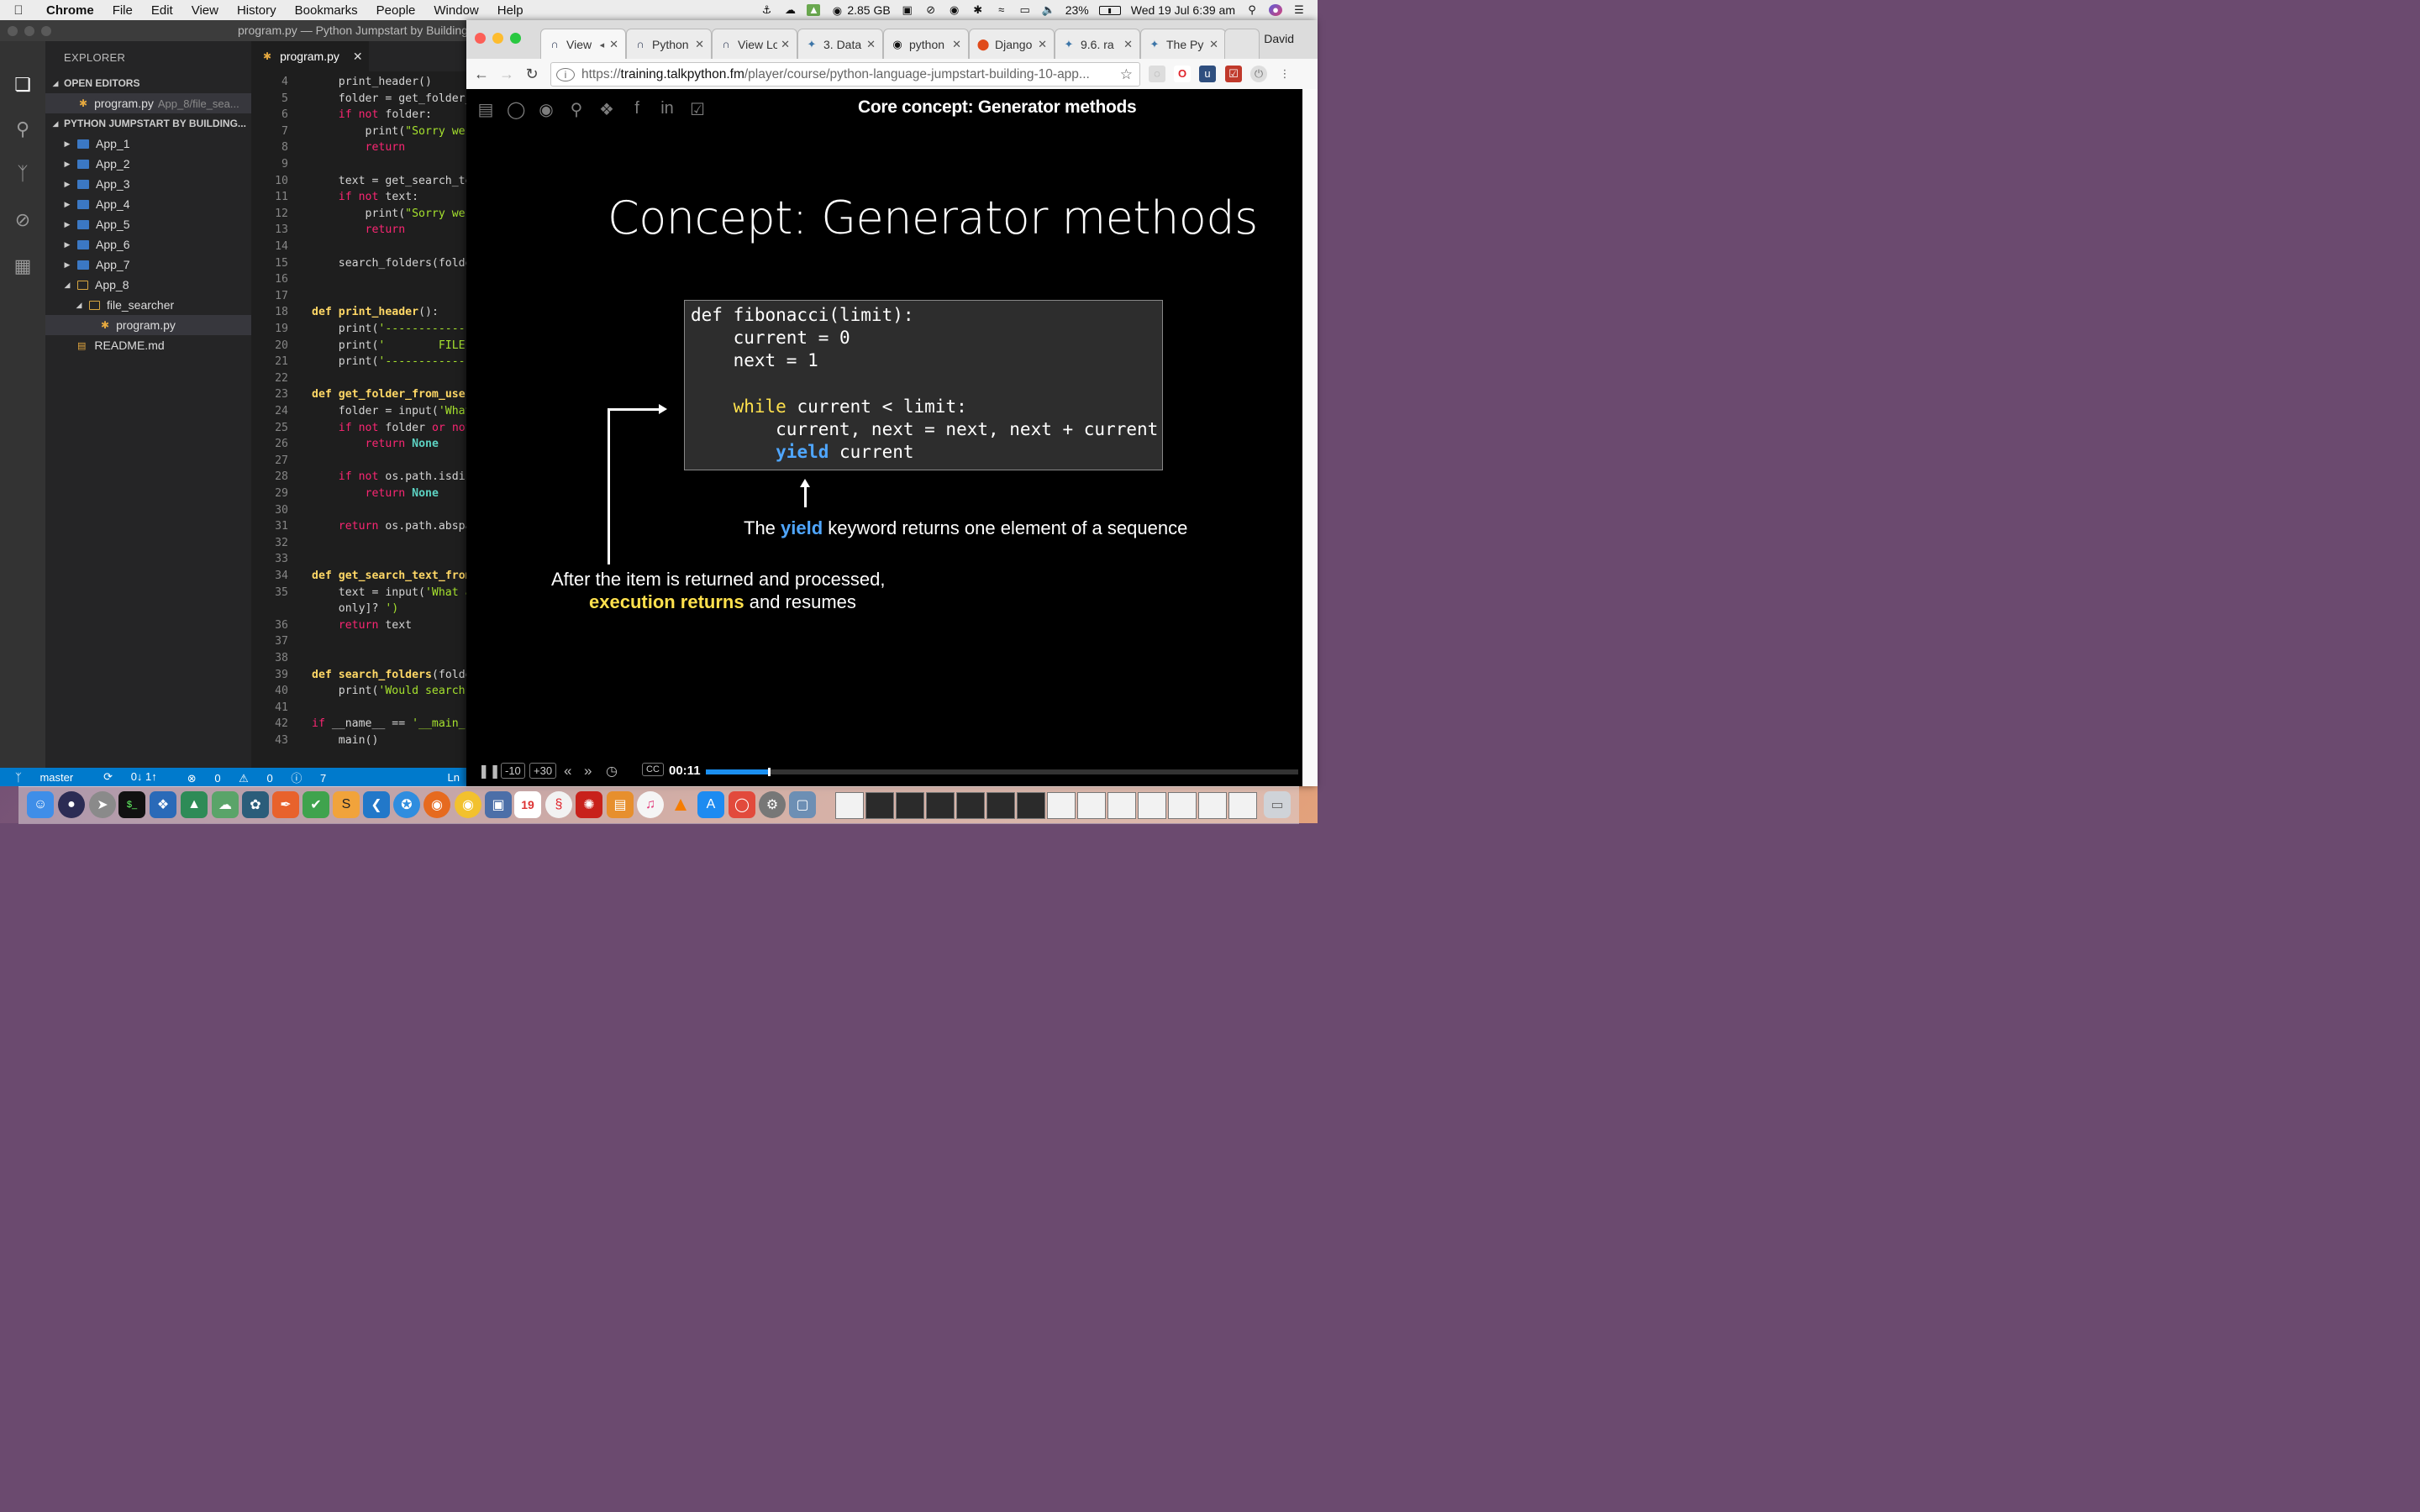 This screenshot has height=1512, width=2420. I want to click on folder-app-6: ▶ App_6, so click(148, 244).